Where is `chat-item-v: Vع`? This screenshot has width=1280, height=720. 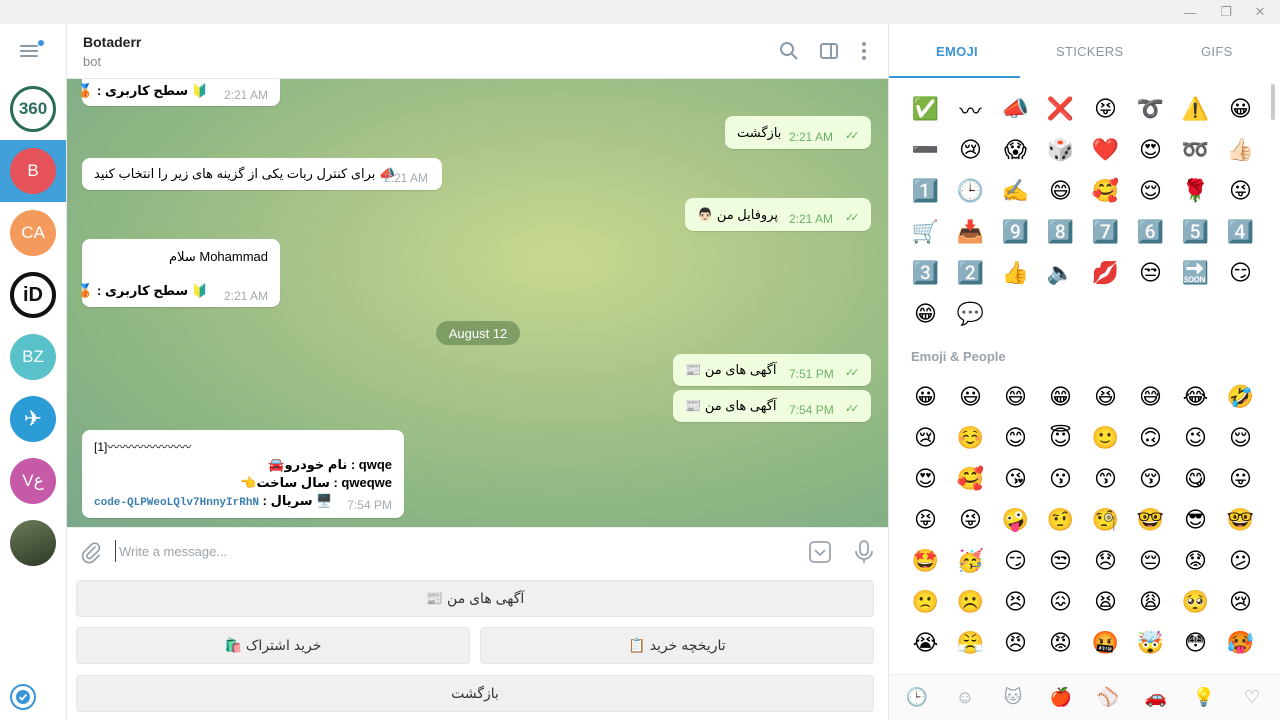 chat-item-v: Vع is located at coordinates (33, 481).